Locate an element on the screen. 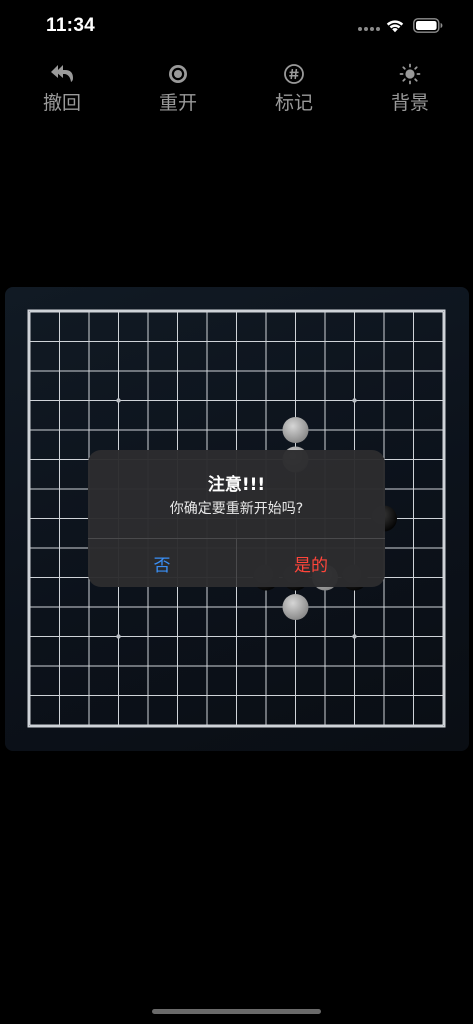  undo-button: 撤回 is located at coordinates (62, 90).